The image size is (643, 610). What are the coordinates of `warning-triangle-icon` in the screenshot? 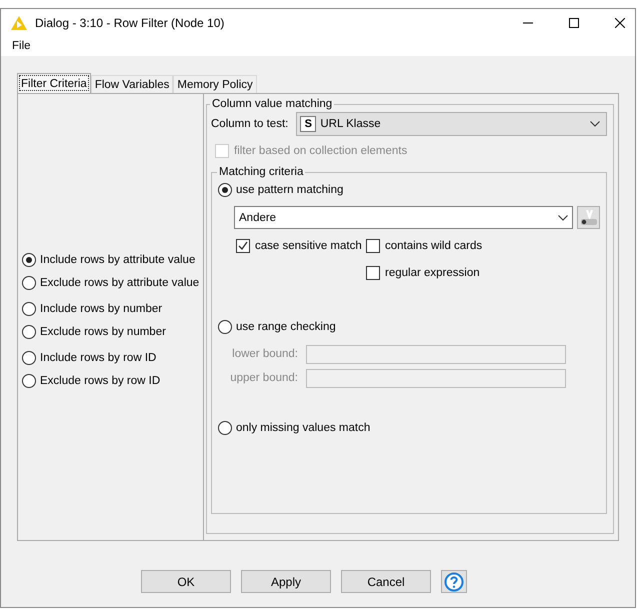 It's located at (19, 23).